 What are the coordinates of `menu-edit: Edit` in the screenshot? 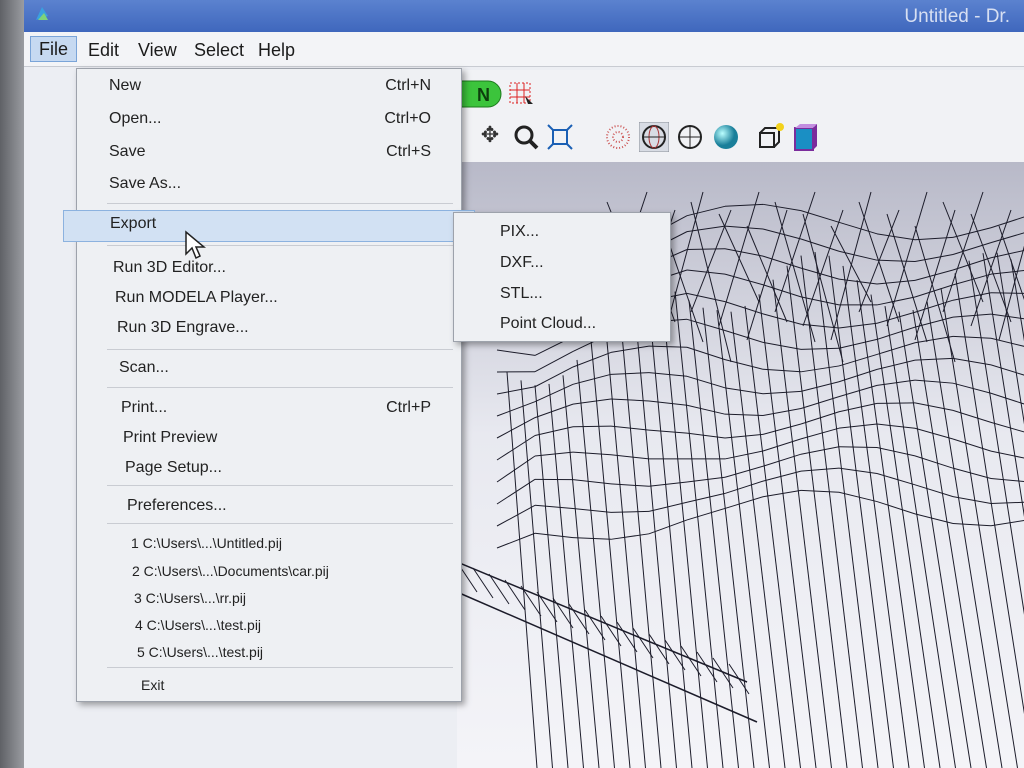 It's located at (103, 50).